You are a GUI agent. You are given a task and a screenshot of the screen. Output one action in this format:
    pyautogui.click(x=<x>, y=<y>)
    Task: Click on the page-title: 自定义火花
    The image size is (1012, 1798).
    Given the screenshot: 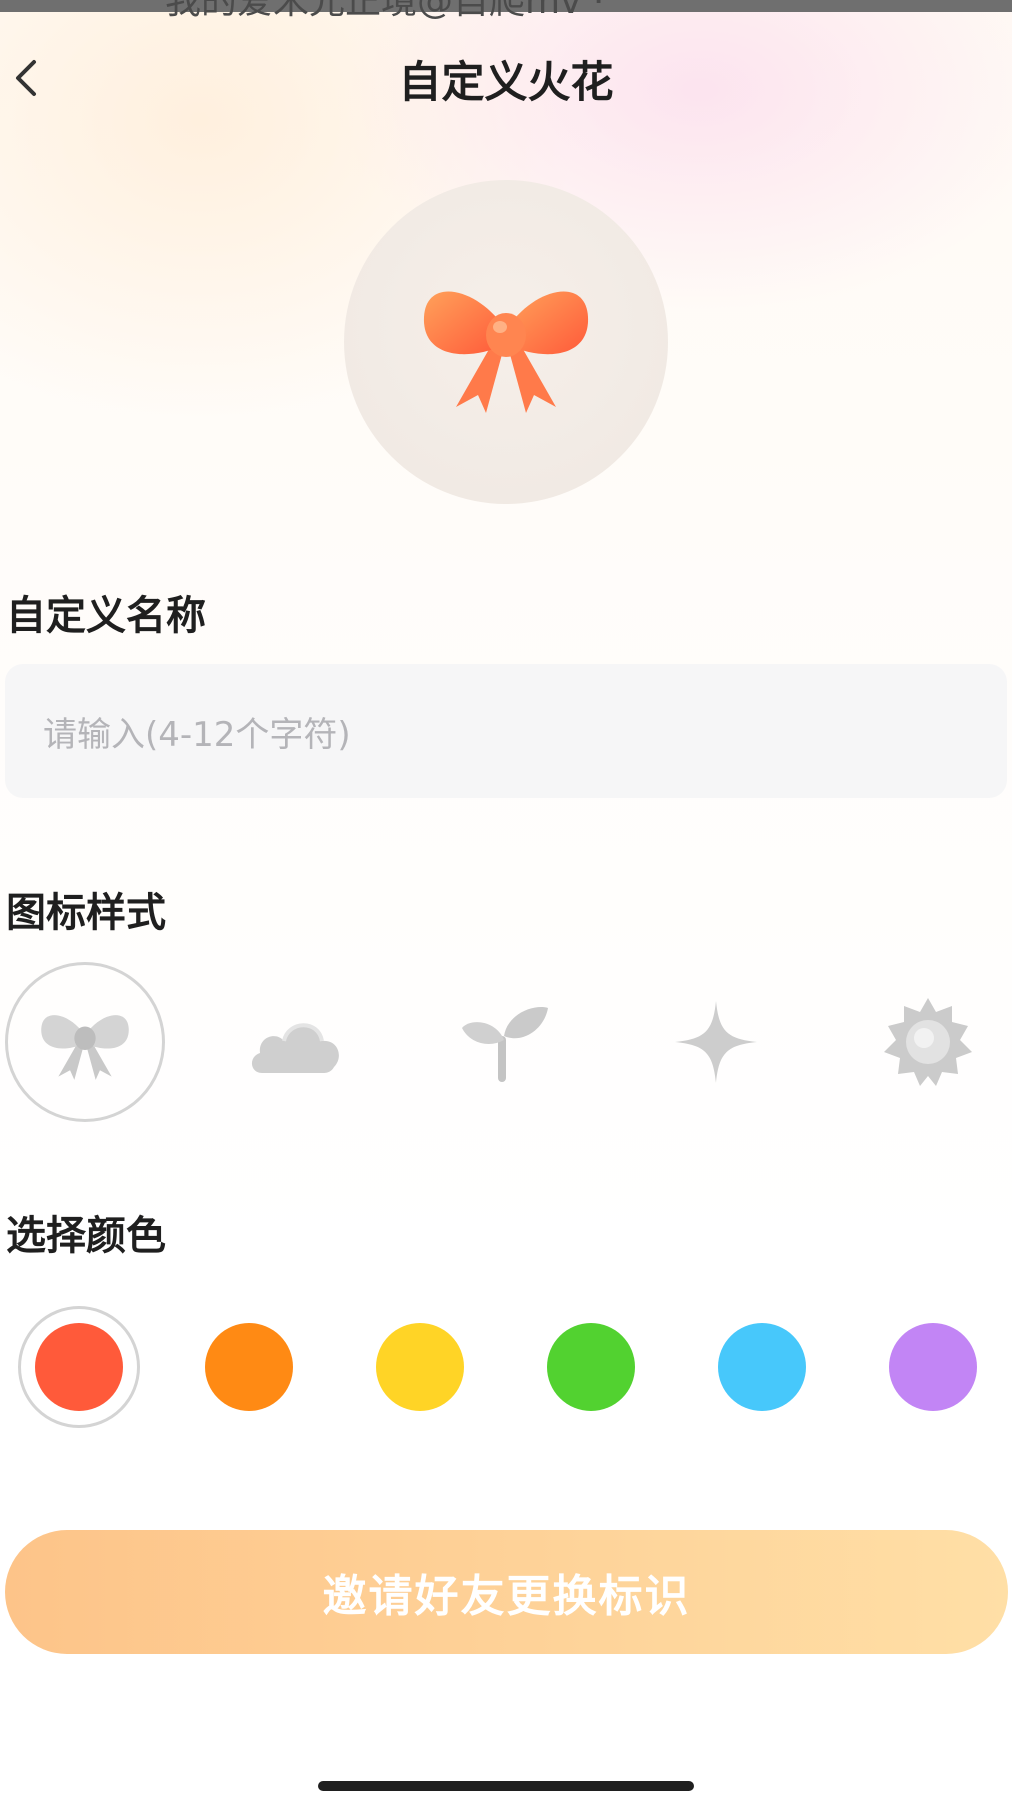 What is the action you would take?
    pyautogui.click(x=506, y=83)
    